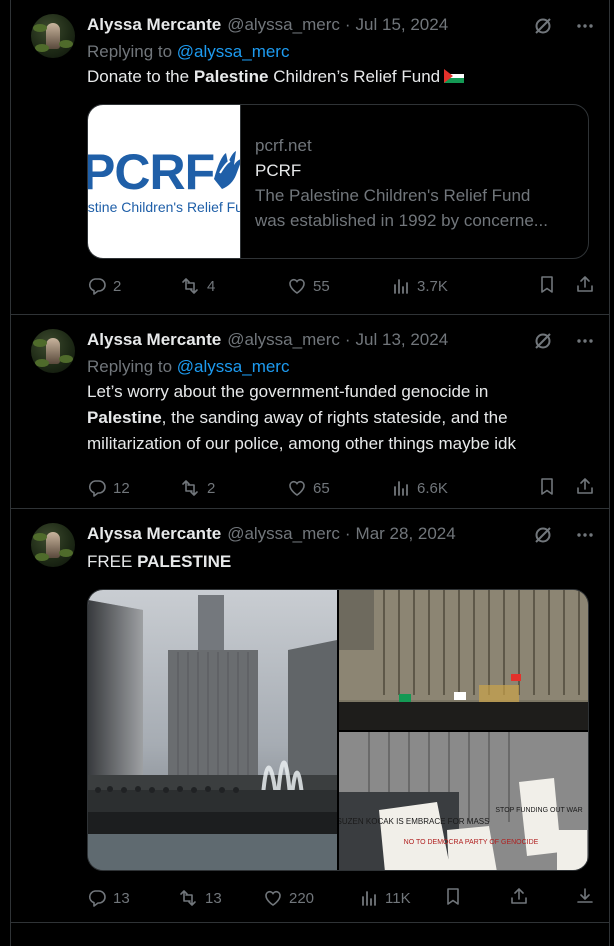 Image resolution: width=614 pixels, height=946 pixels. I want to click on reply-count: 12, so click(121, 488).